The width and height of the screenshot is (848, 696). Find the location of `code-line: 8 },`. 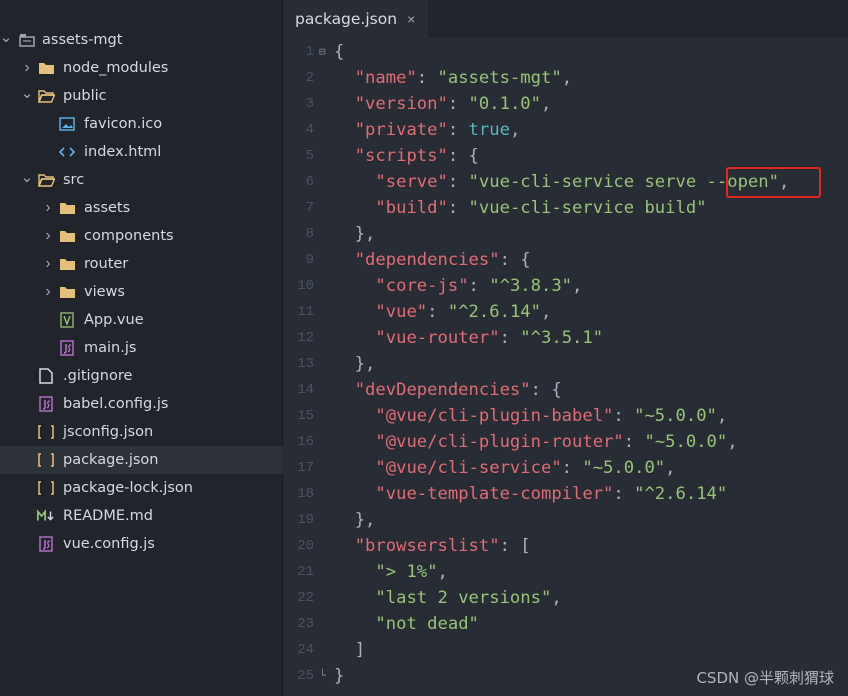

code-line: 8 }, is located at coordinates (565, 234).